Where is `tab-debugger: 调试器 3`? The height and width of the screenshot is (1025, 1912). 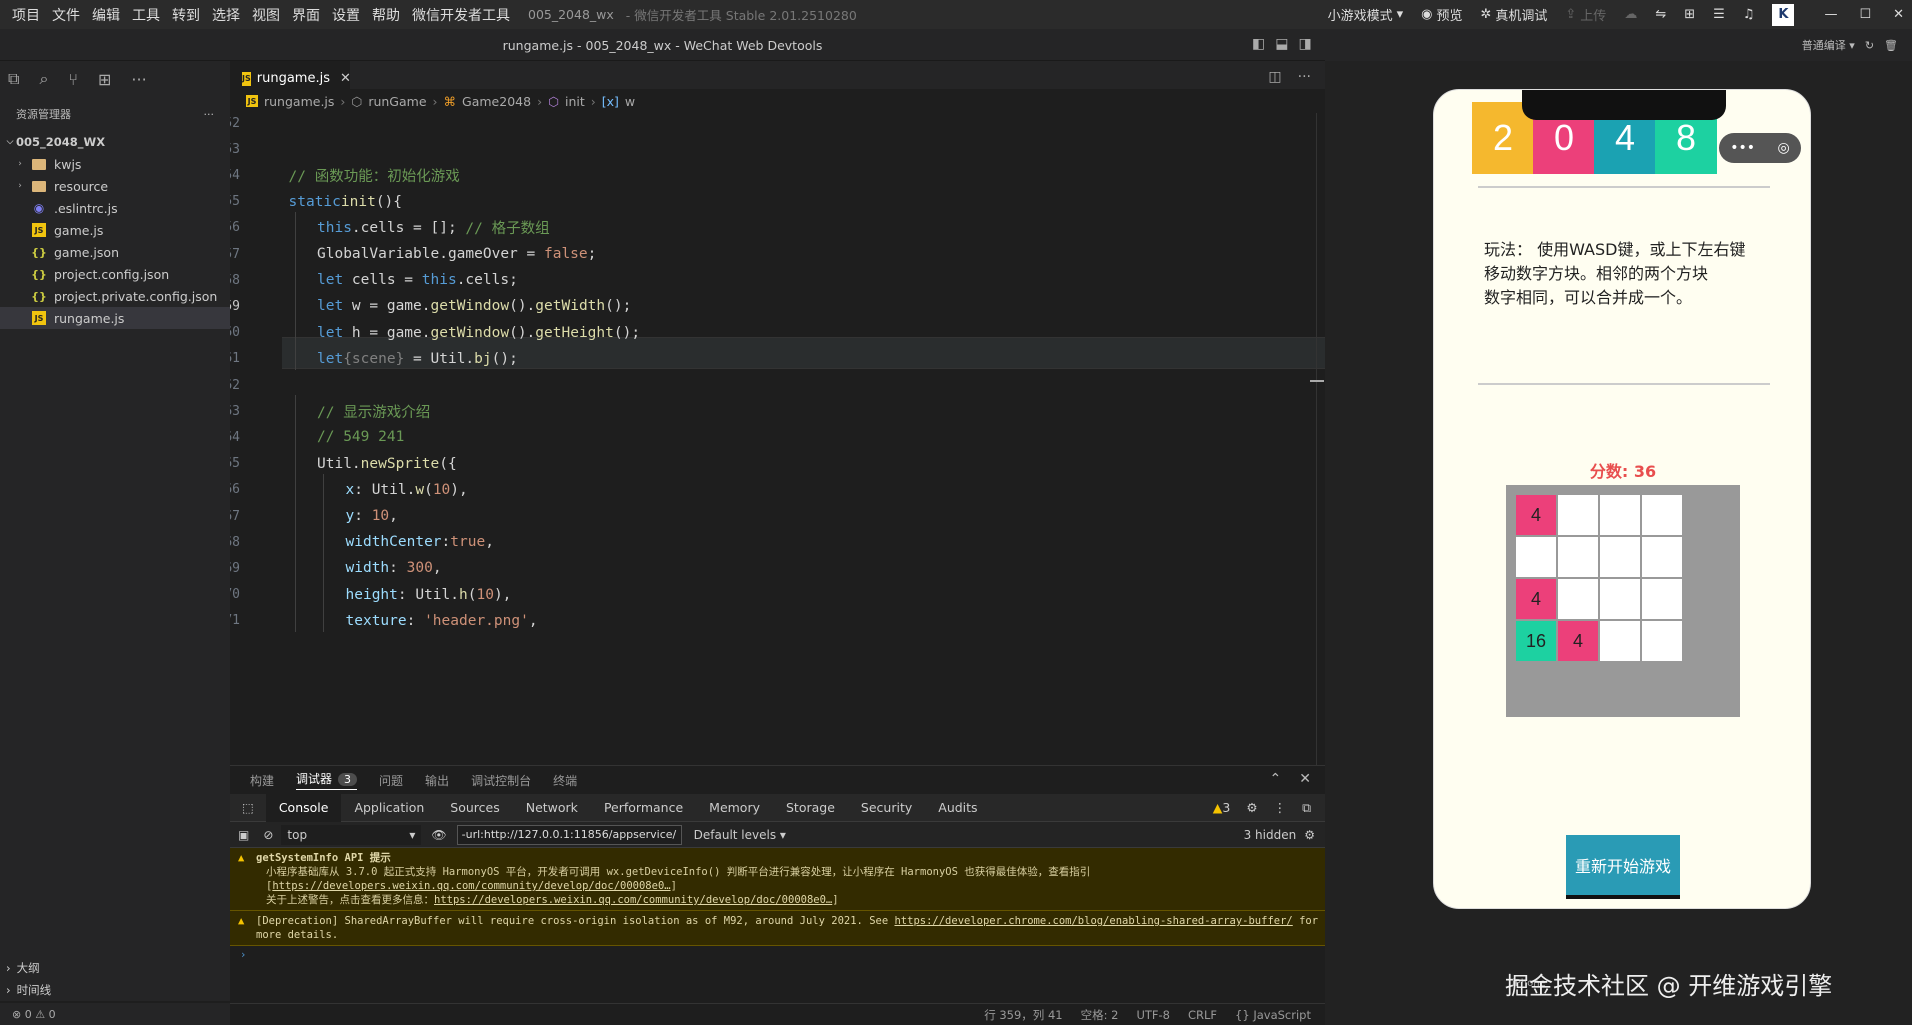 tab-debugger: 调试器 3 is located at coordinates (327, 780).